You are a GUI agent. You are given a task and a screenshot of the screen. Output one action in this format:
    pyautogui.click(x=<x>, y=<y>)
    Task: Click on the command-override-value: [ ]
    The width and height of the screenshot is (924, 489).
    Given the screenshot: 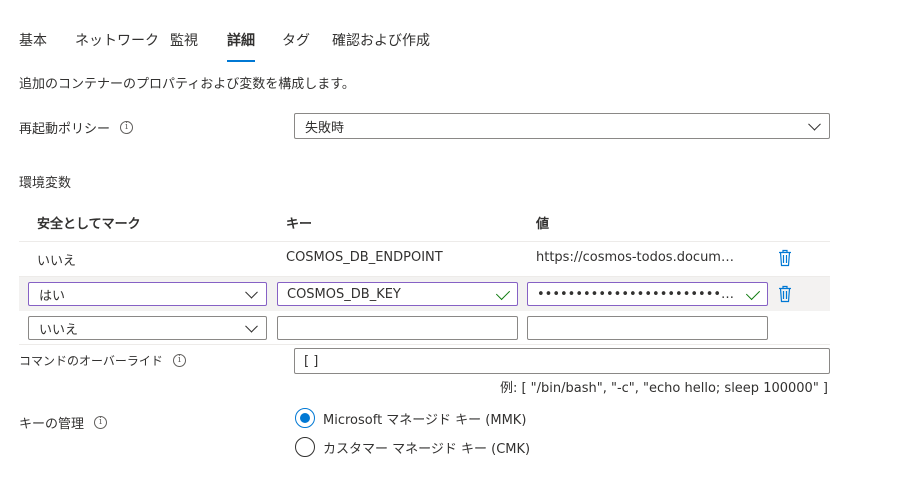 What is the action you would take?
    pyautogui.click(x=311, y=361)
    